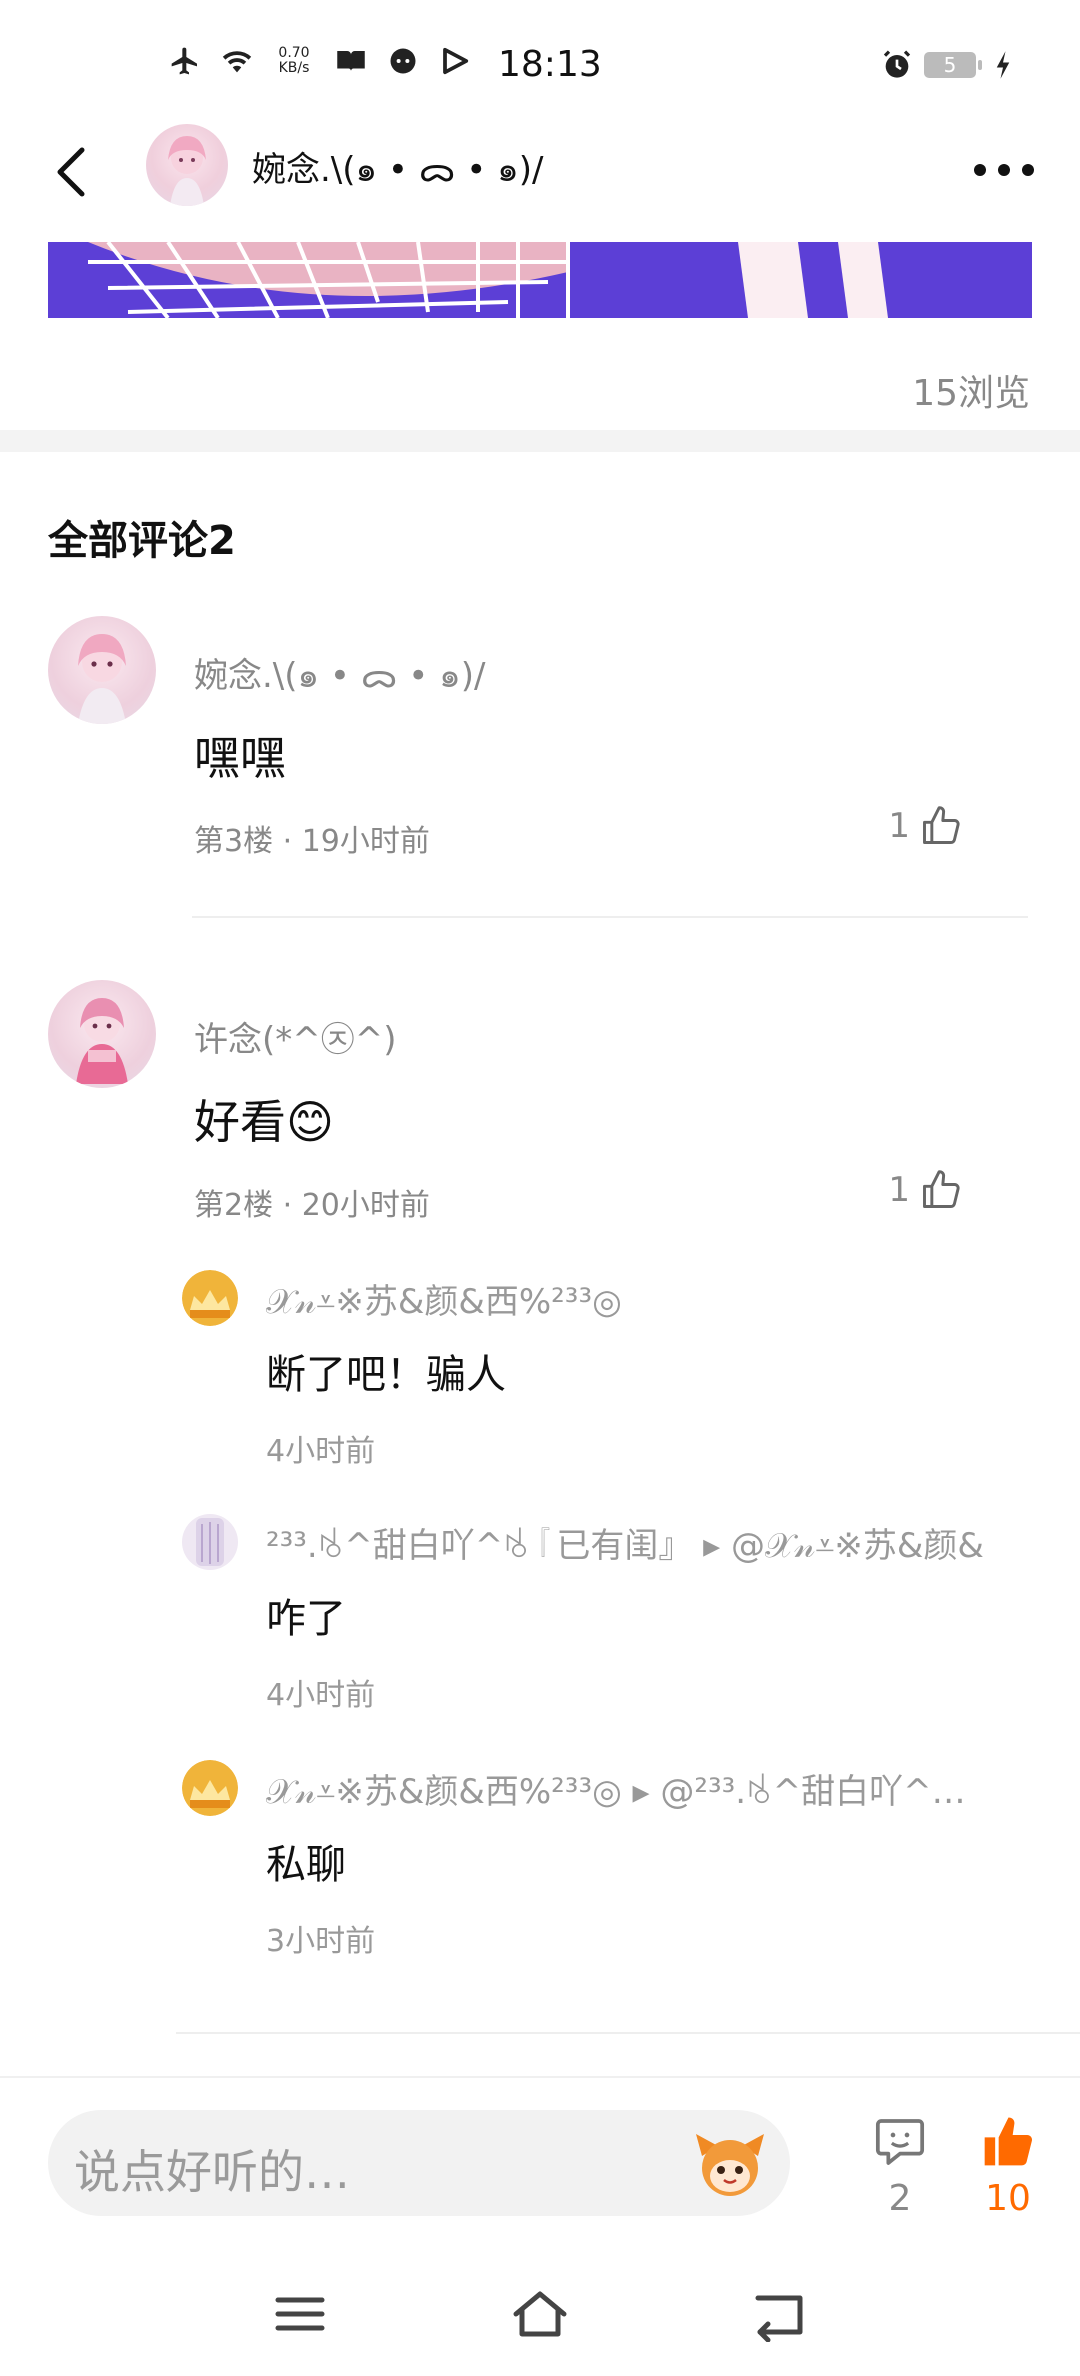  I want to click on like-count: 10, so click(1008, 2198).